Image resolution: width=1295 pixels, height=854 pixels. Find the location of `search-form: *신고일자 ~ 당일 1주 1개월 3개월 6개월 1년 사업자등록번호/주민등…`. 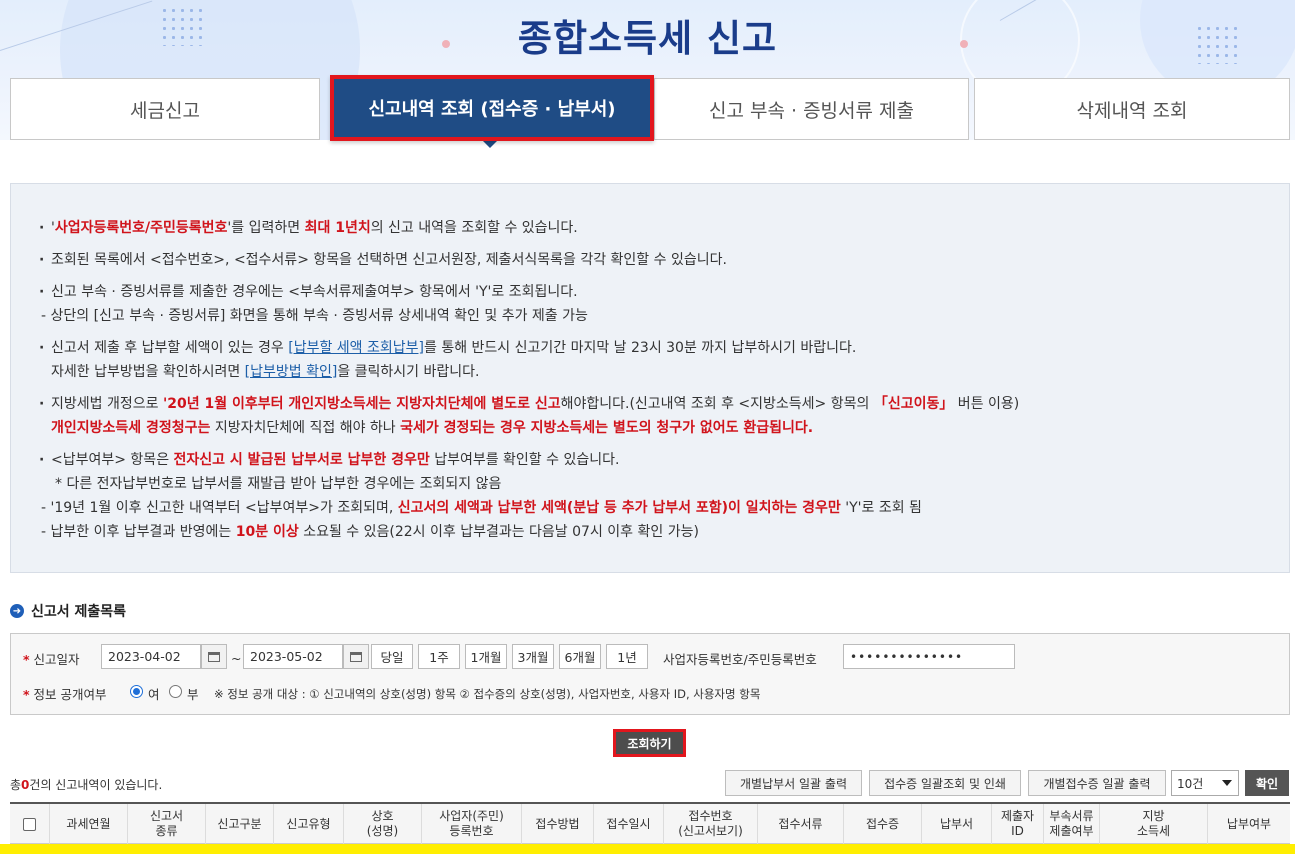

search-form: *신고일자 ~ 당일 1주 1개월 3개월 6개월 1년 사업자등록번호/주민등… is located at coordinates (650, 674).